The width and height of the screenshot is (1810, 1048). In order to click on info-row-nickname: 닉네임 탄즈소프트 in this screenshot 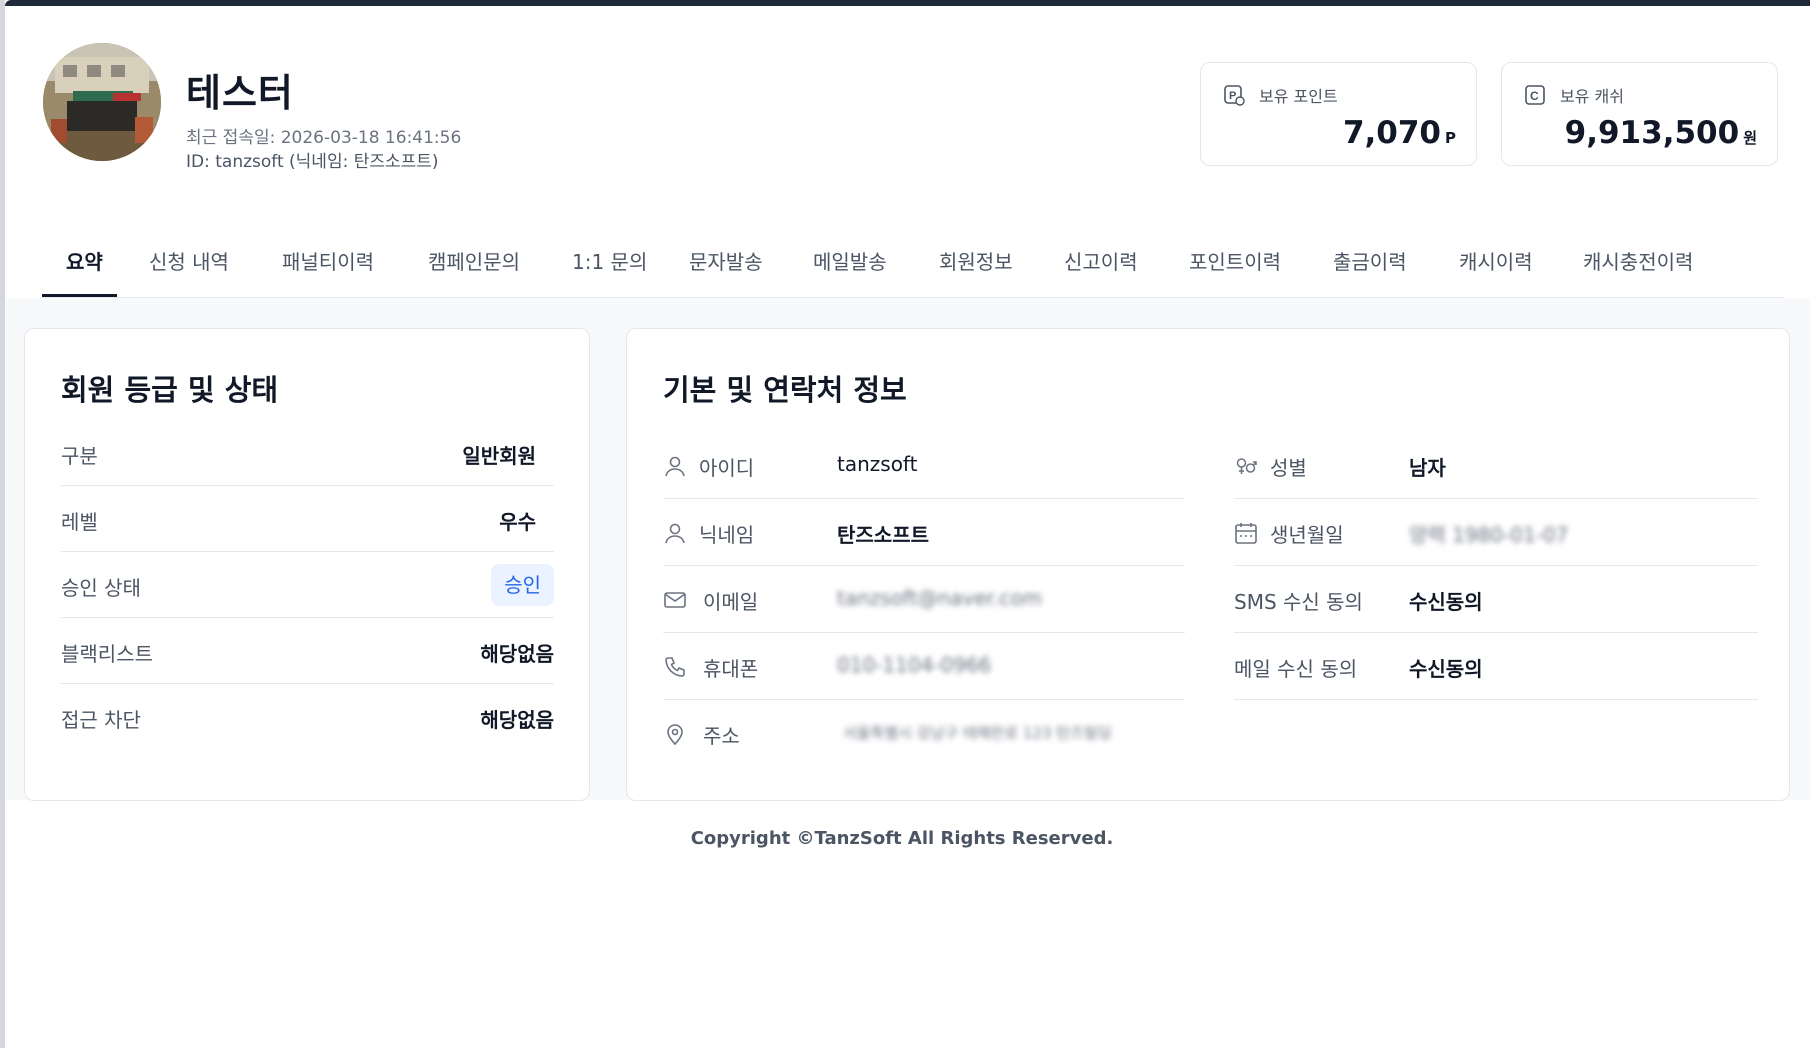, I will do `click(924, 532)`.